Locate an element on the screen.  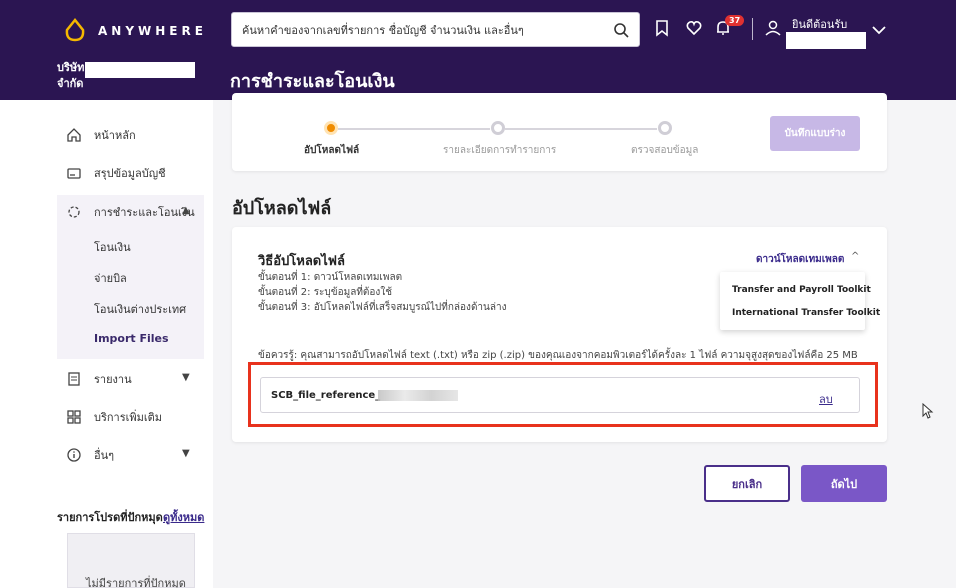
blurred-filename is located at coordinates (418, 395).